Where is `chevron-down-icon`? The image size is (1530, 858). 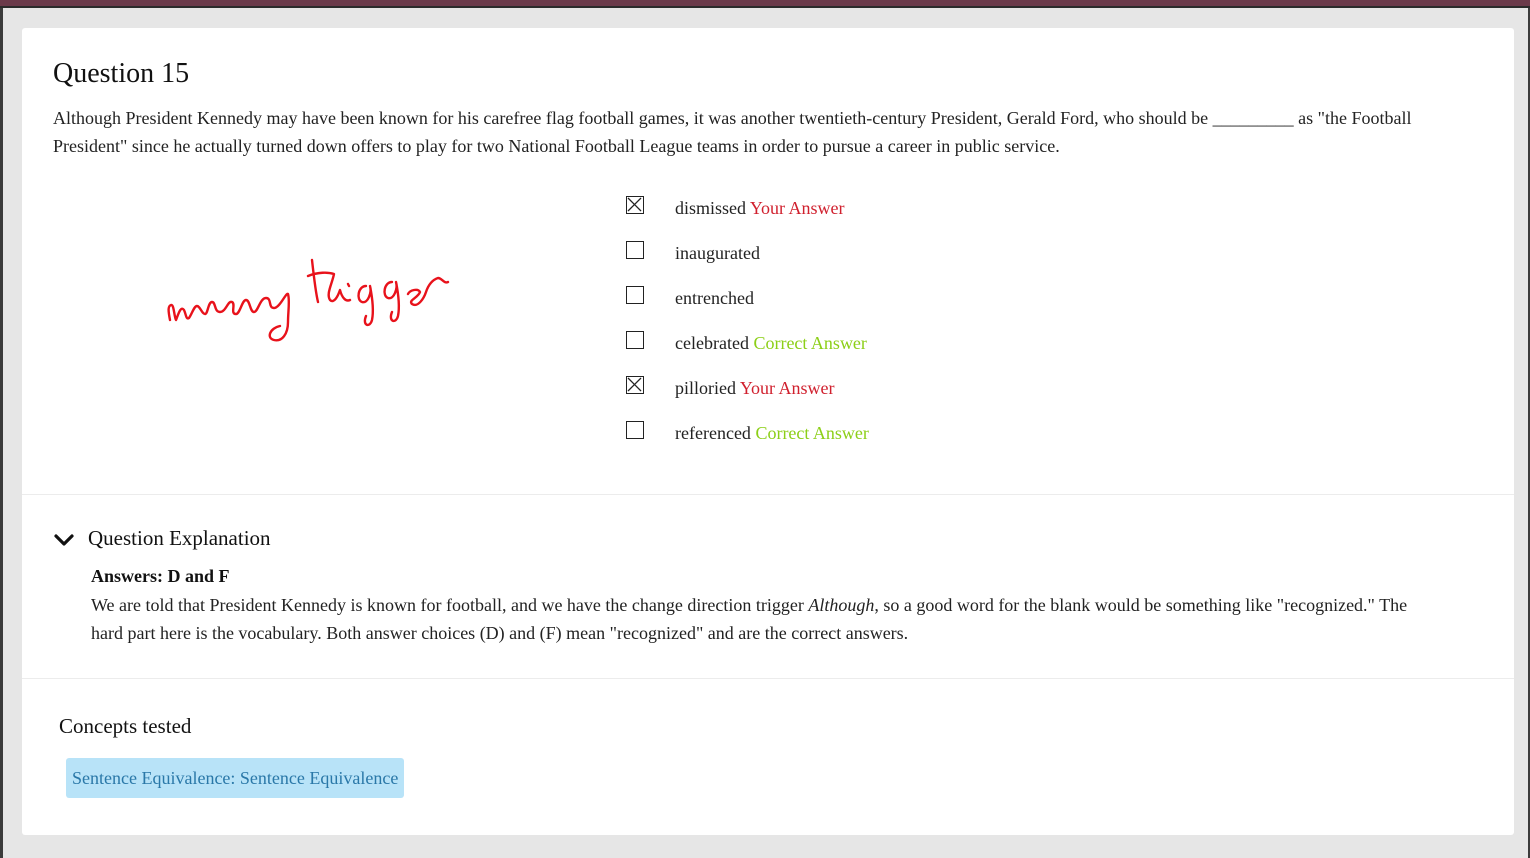 chevron-down-icon is located at coordinates (64, 540).